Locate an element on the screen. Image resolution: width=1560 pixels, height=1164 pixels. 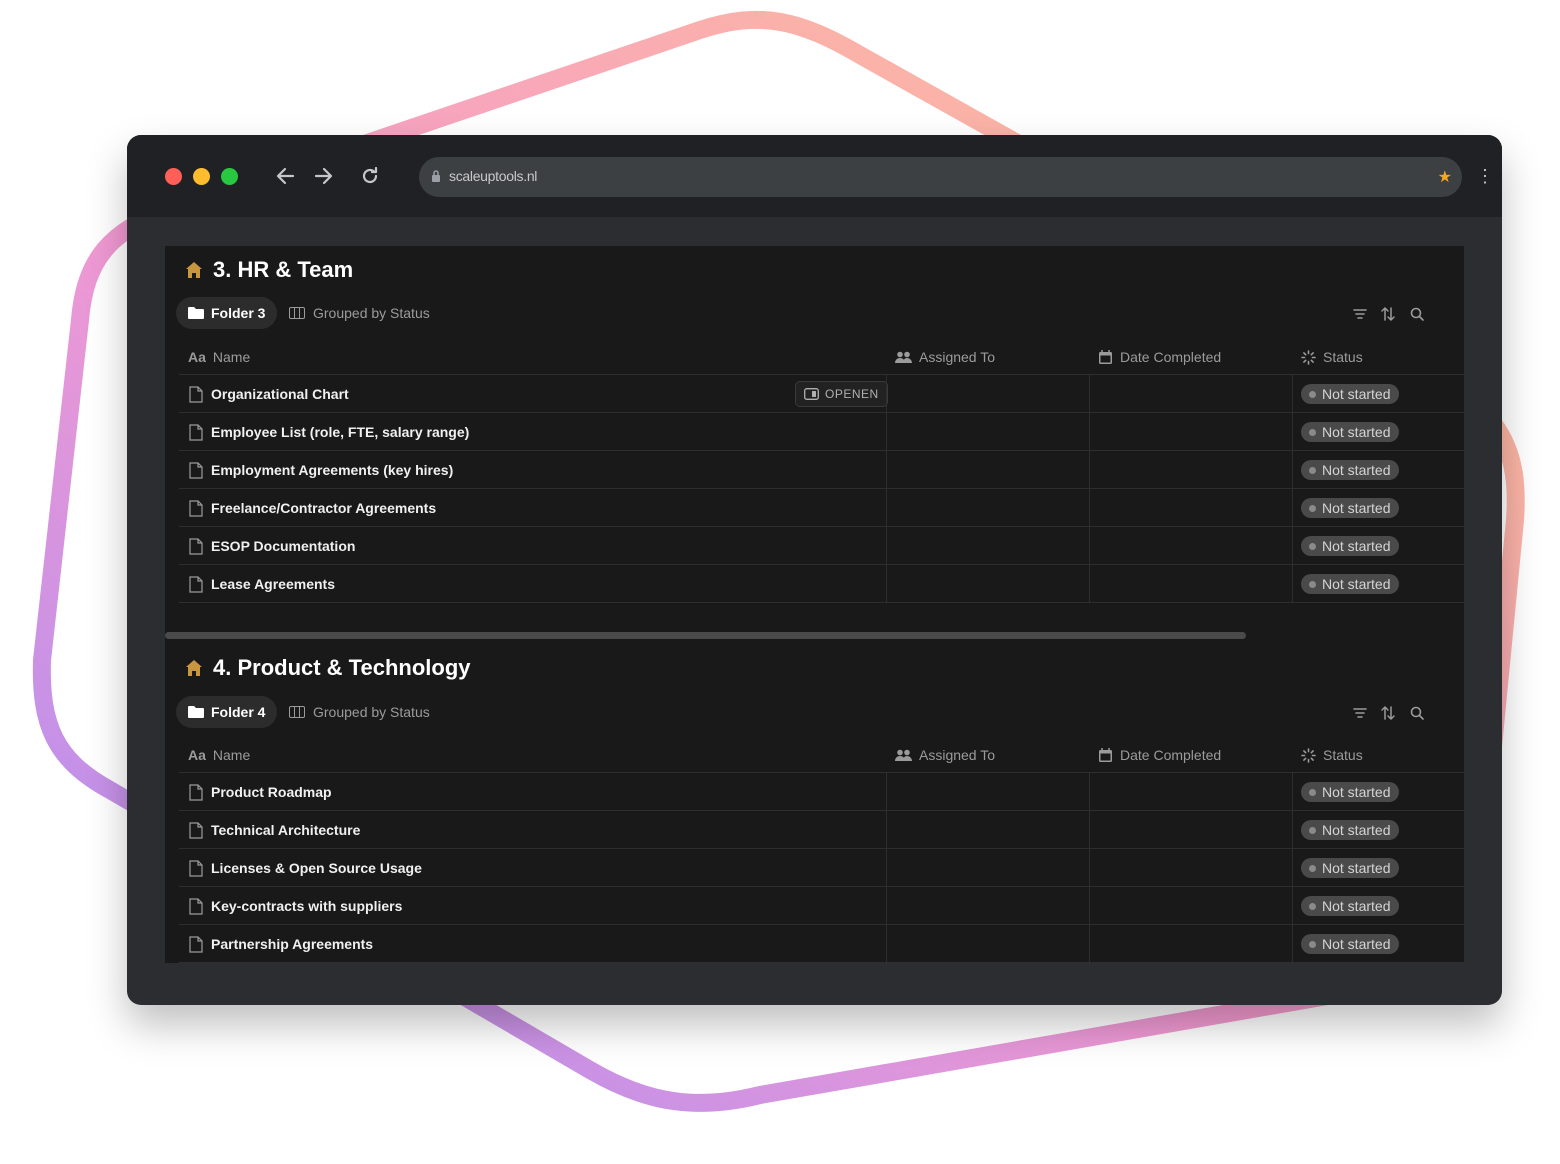
calendar-icon is located at coordinates (1105, 356).